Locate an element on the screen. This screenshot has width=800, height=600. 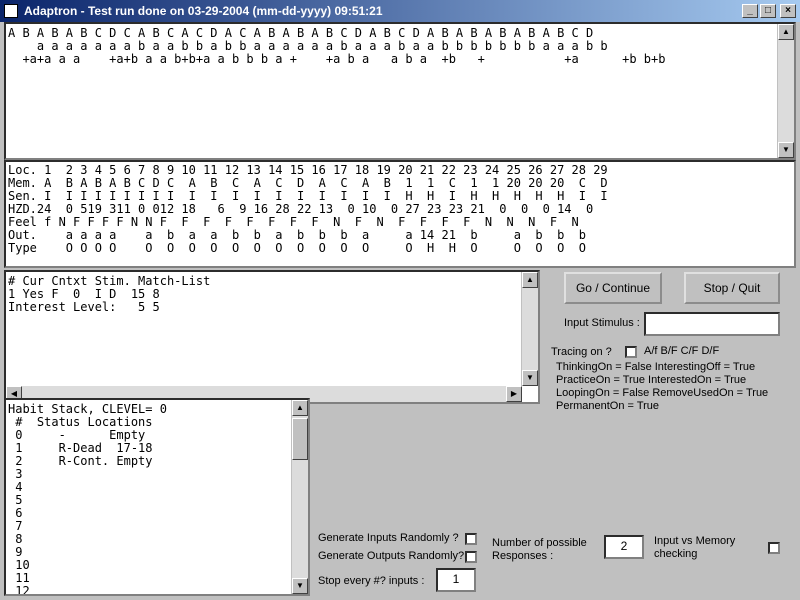
maximize-button: □ is located at coordinates (768, 11).